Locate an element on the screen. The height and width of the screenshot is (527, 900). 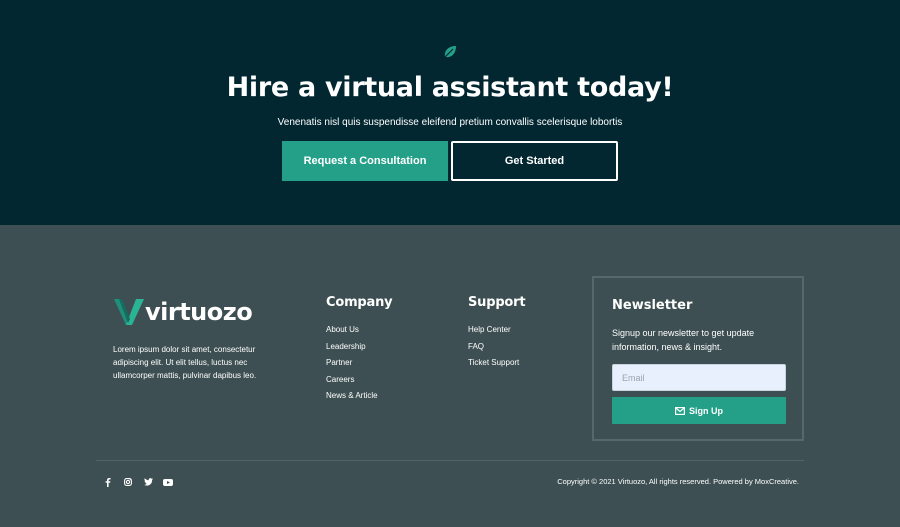
logo-wordmark: virtuozo is located at coordinates (199, 312).